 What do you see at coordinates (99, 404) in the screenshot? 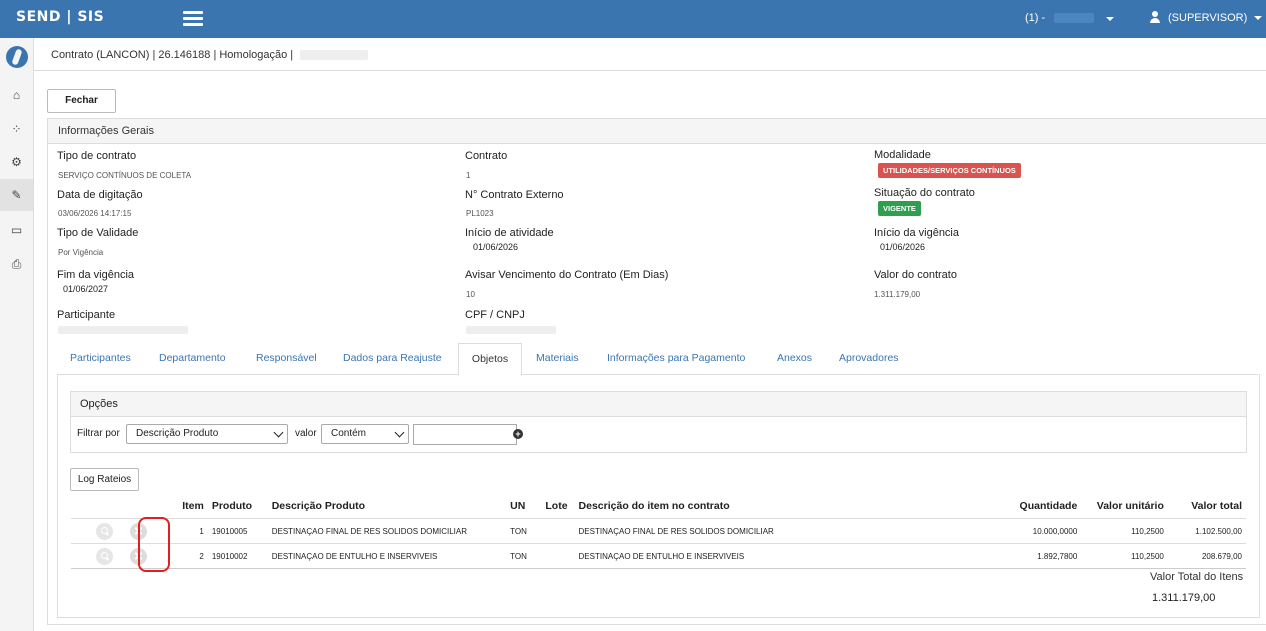
I see `options-title: Opções` at bounding box center [99, 404].